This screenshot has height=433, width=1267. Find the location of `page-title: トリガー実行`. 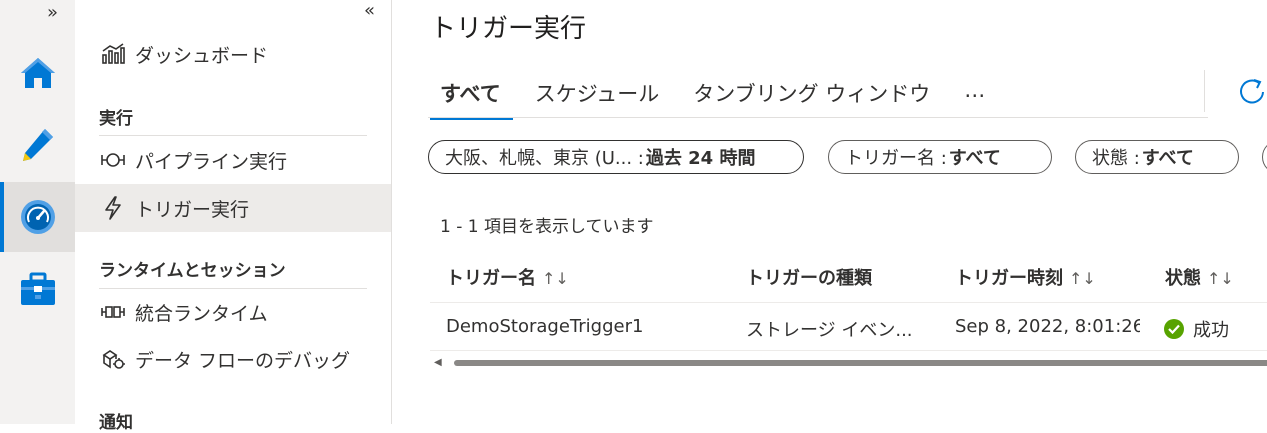

page-title: トリガー実行 is located at coordinates (508, 29).